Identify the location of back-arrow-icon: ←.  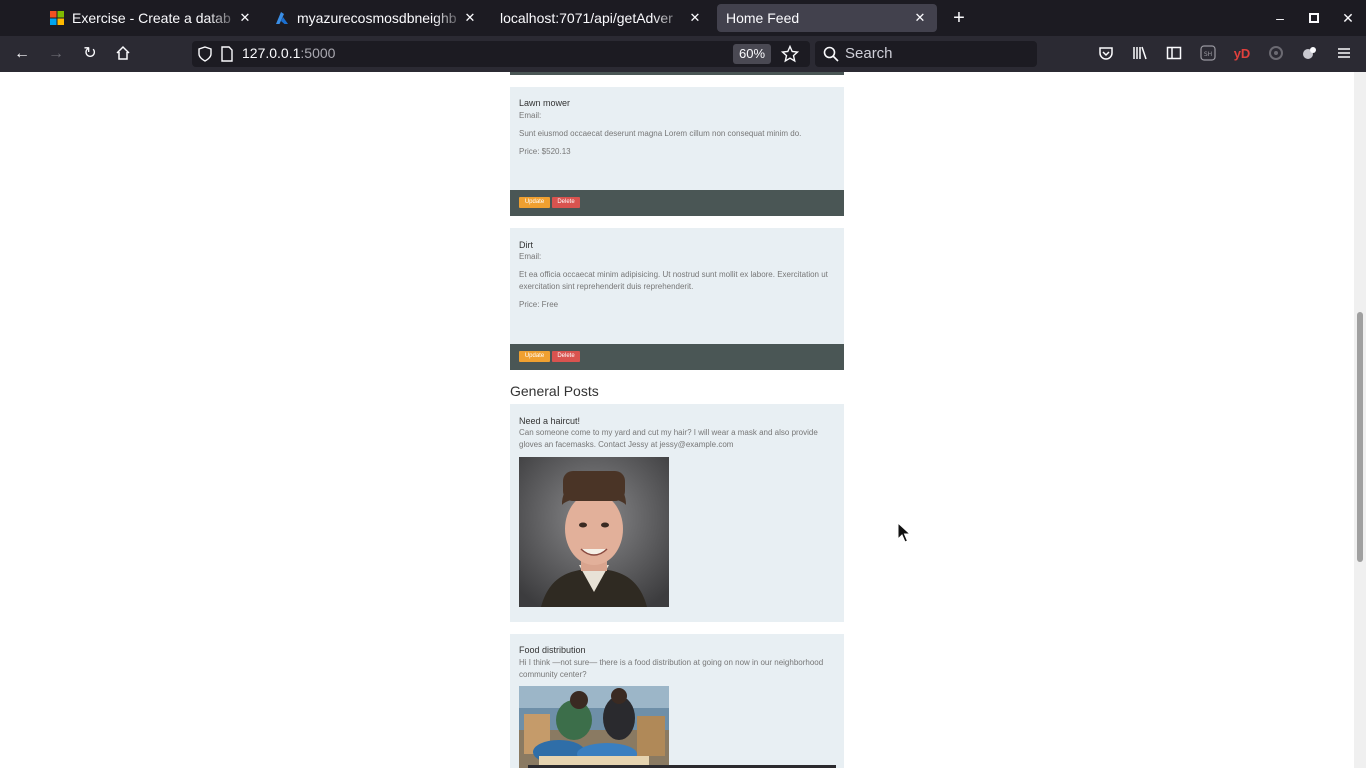
(22, 54).